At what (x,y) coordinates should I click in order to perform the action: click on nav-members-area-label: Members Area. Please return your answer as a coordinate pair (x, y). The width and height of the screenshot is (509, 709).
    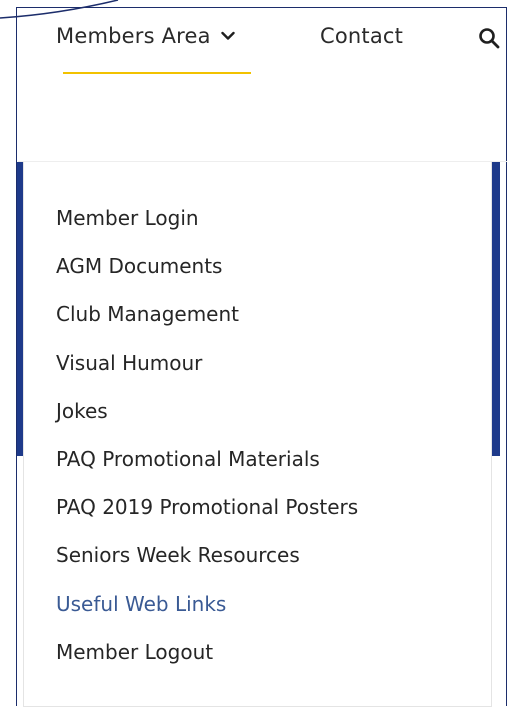
    Looking at the image, I should click on (133, 36).